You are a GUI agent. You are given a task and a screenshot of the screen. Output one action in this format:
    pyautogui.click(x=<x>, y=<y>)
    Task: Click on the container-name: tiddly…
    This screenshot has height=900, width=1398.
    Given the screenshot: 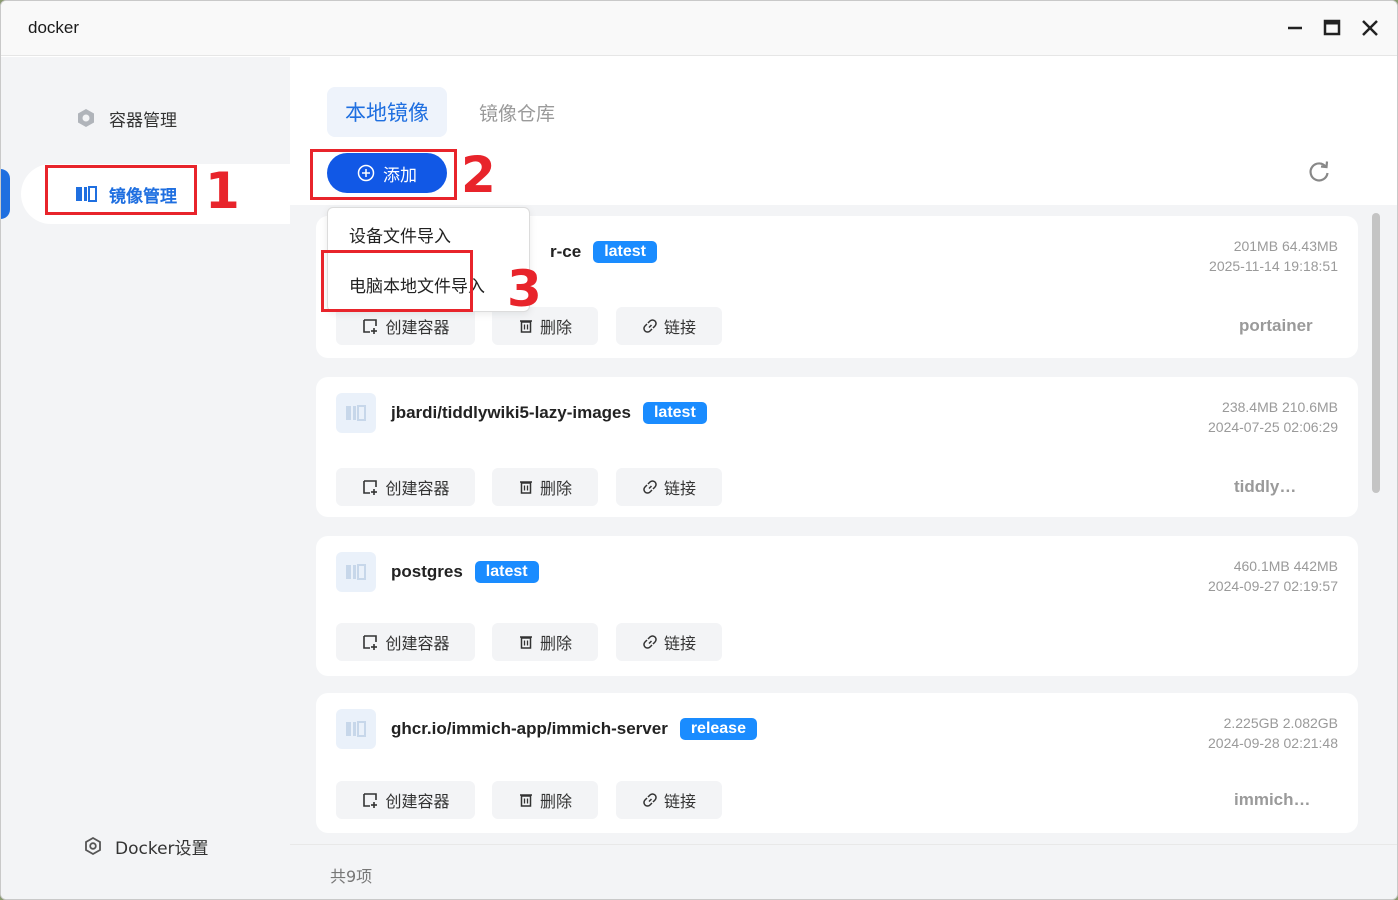 What is the action you would take?
    pyautogui.click(x=1265, y=486)
    